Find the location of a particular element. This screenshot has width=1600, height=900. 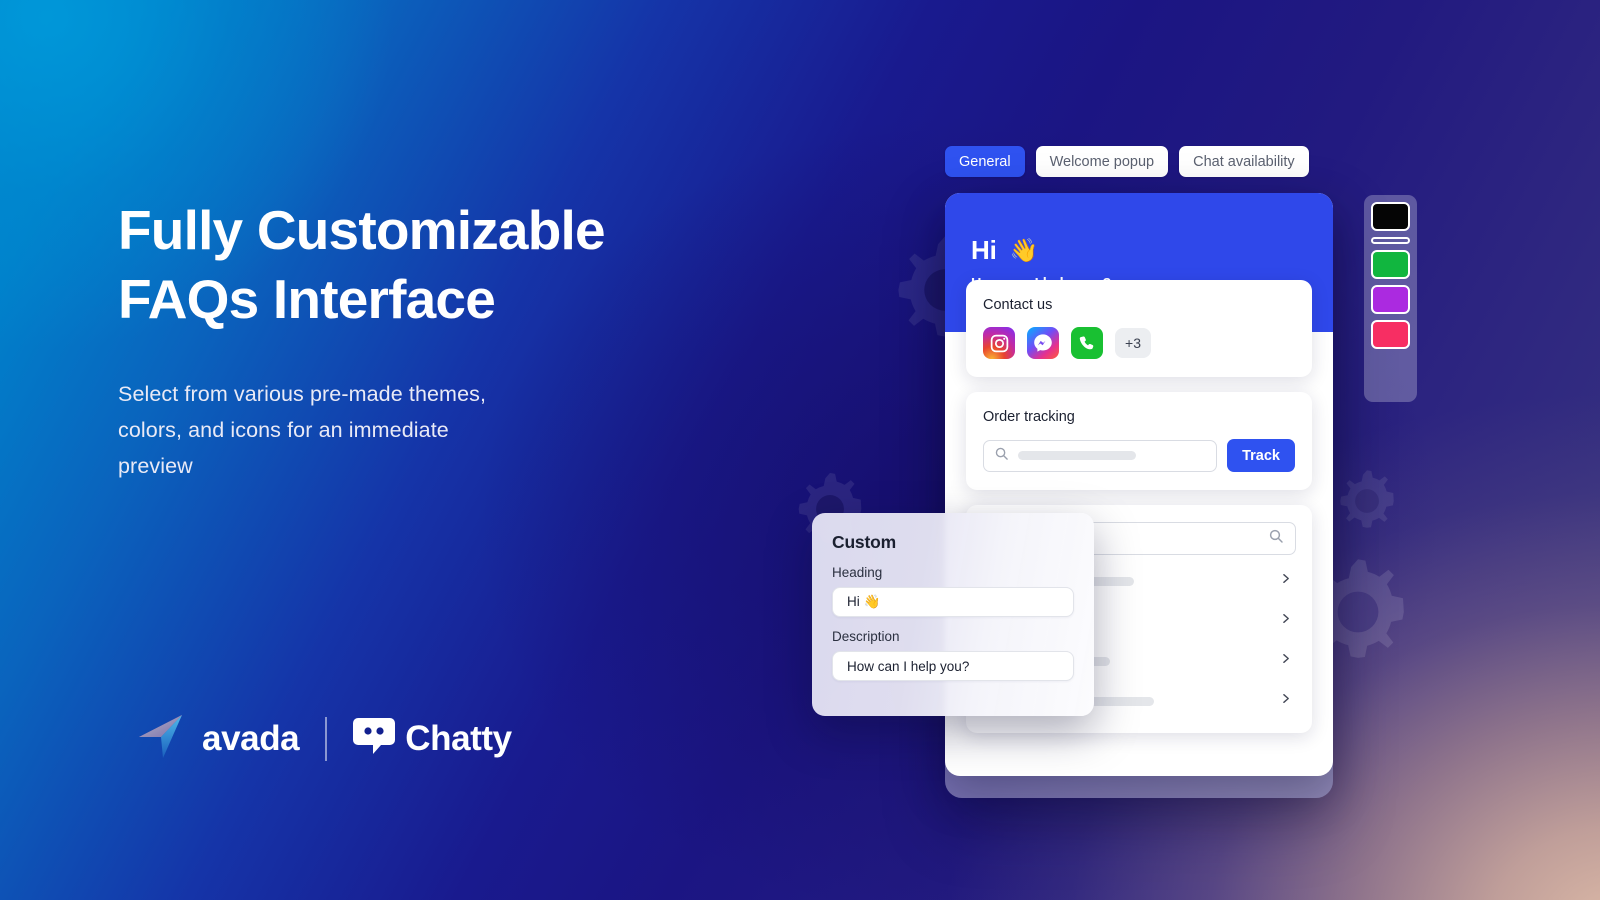

tab-chat-availability: Chat availability is located at coordinates (1244, 161).